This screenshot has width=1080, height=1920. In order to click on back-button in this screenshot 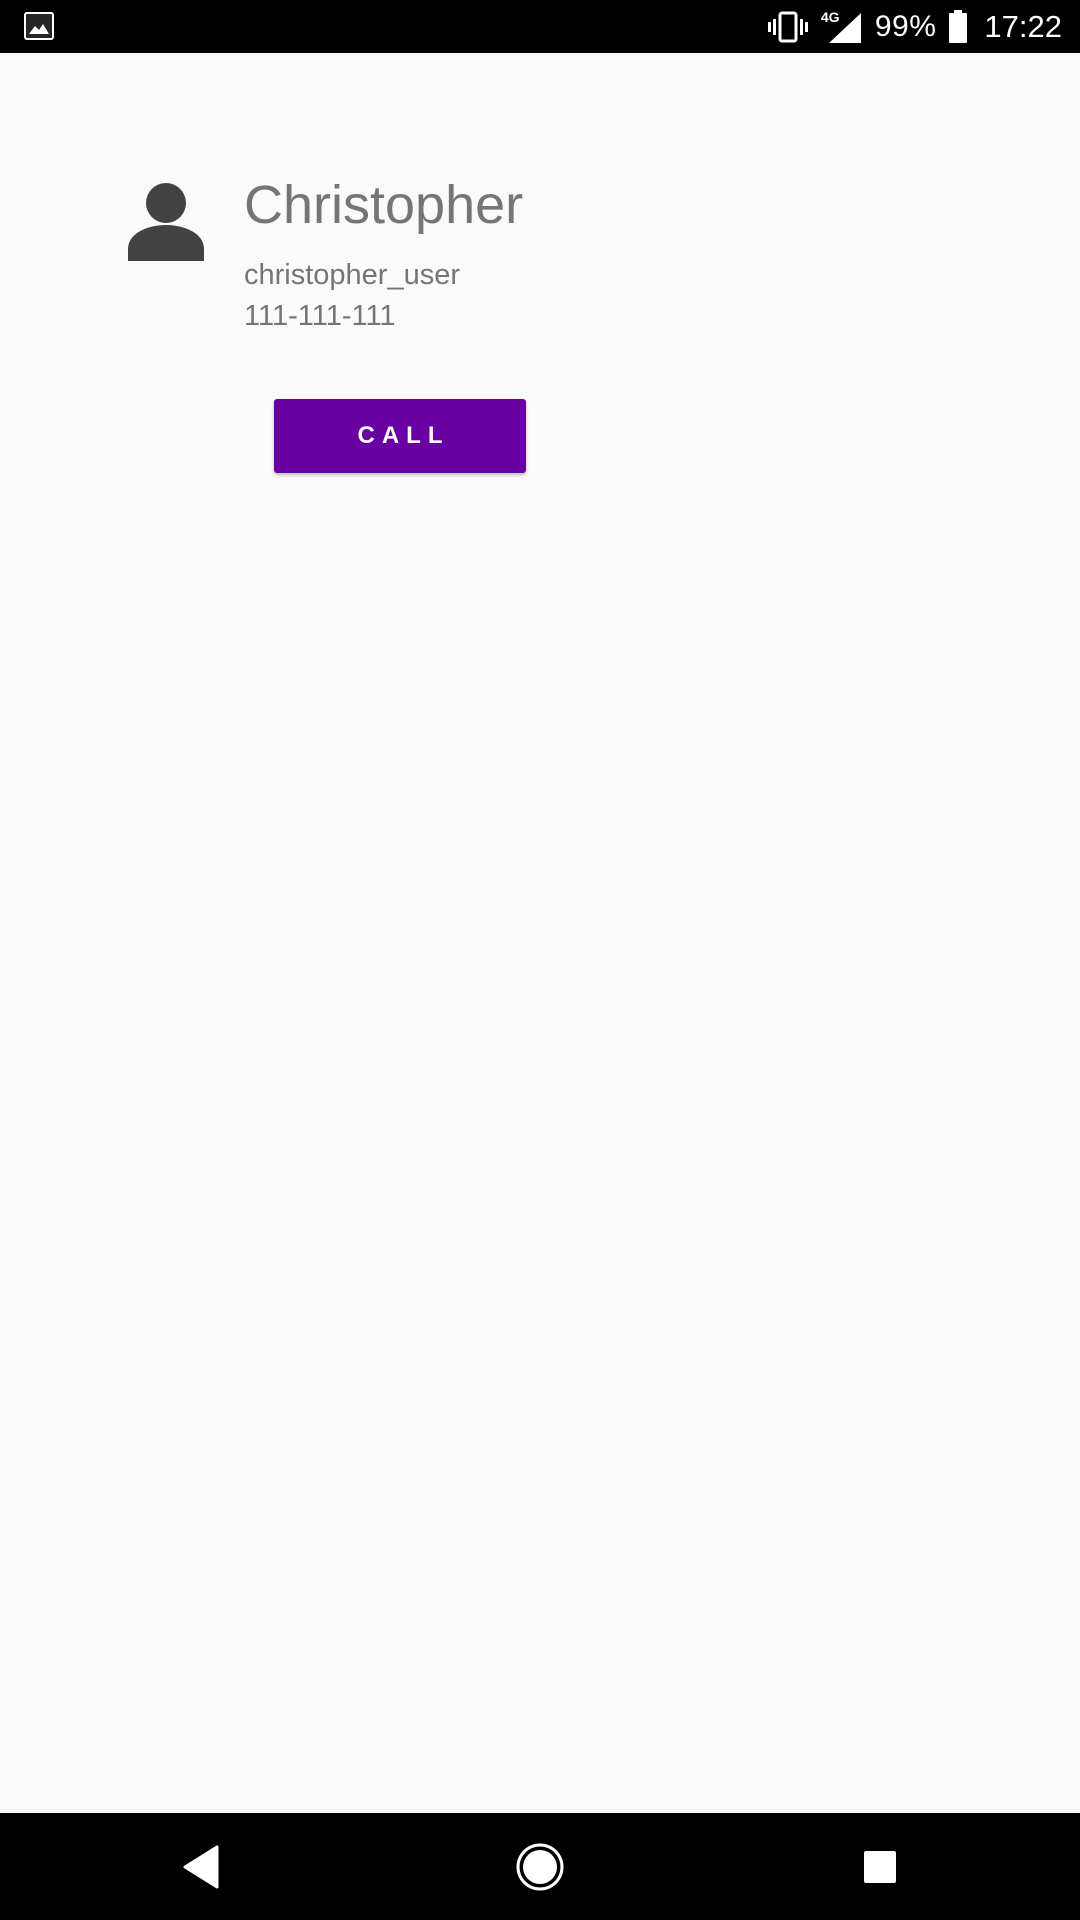, I will do `click(201, 1866)`.